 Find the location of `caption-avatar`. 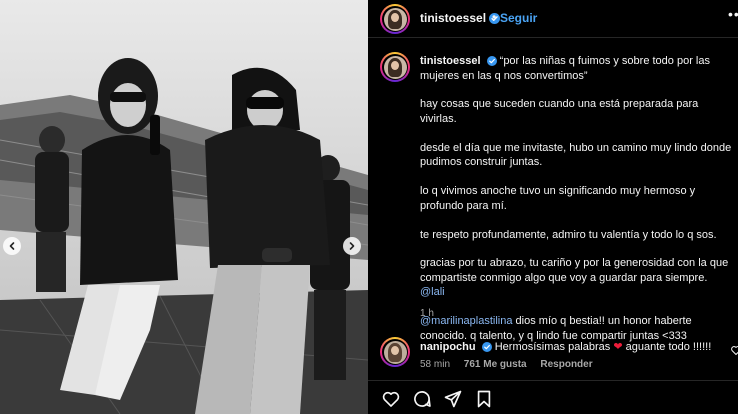

caption-avatar is located at coordinates (395, 67).